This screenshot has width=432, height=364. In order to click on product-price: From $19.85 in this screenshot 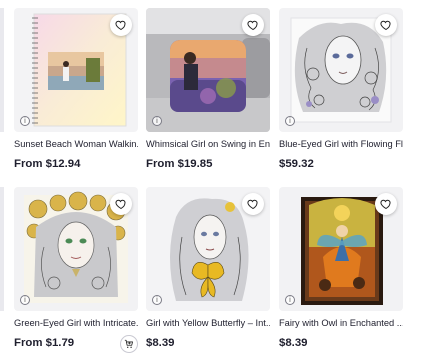, I will do `click(179, 164)`.